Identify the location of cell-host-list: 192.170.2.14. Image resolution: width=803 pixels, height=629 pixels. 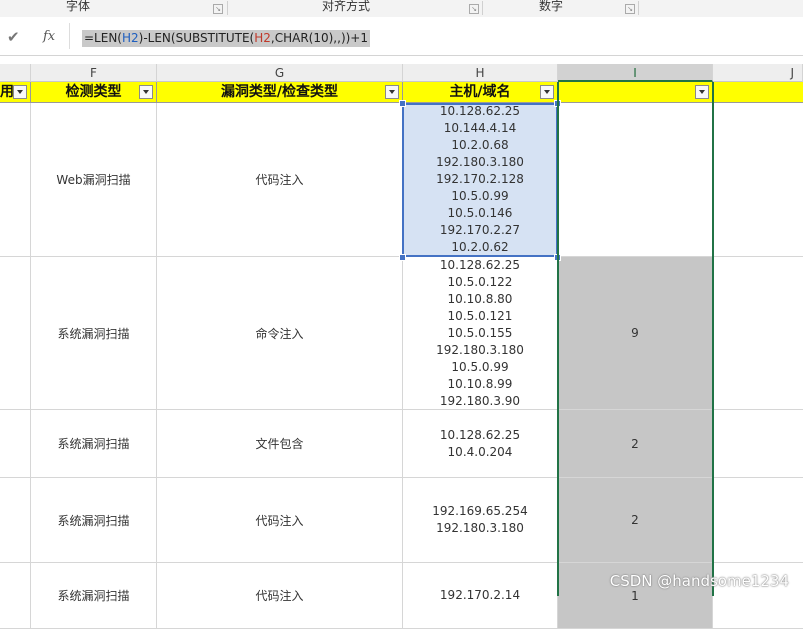
(480, 596).